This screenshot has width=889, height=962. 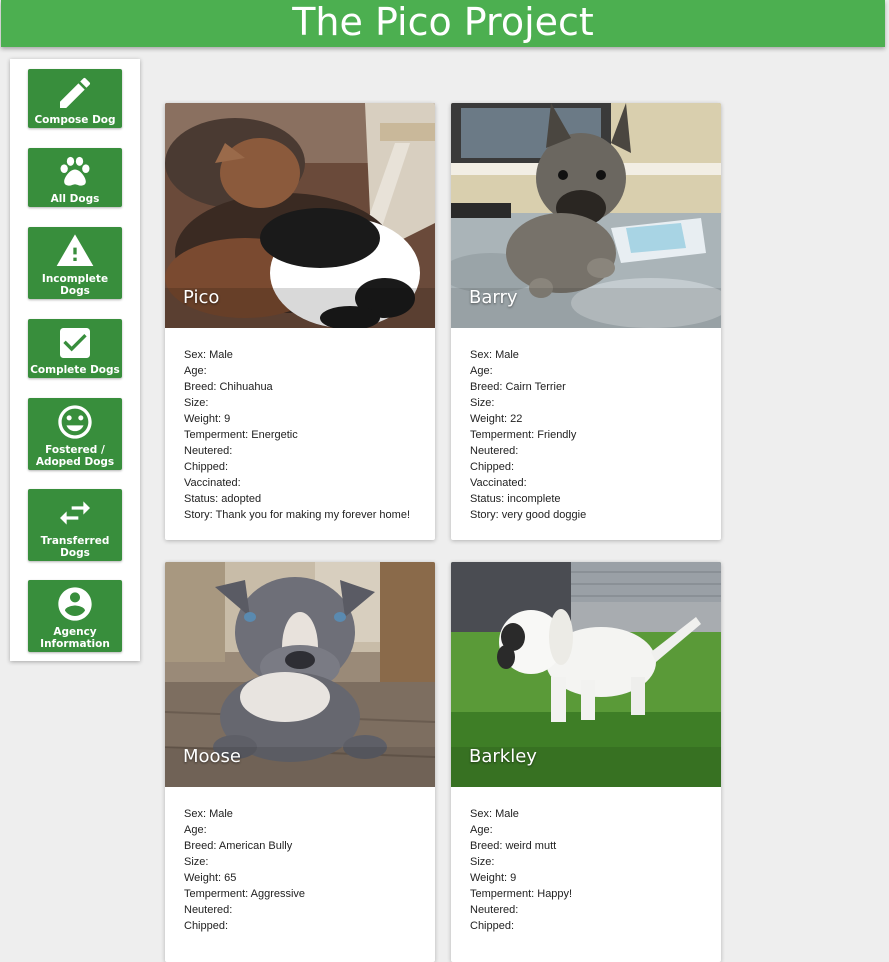 I want to click on dog-status: Status: adopted, so click(x=223, y=499).